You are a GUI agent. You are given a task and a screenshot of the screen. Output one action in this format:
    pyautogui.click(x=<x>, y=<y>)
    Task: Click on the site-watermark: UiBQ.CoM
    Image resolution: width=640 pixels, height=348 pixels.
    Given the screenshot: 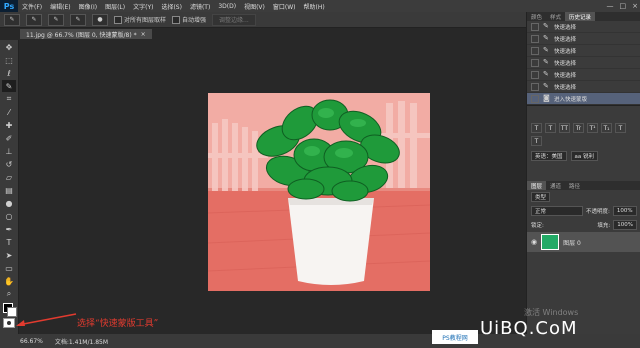 What is the action you would take?
    pyautogui.click(x=529, y=328)
    